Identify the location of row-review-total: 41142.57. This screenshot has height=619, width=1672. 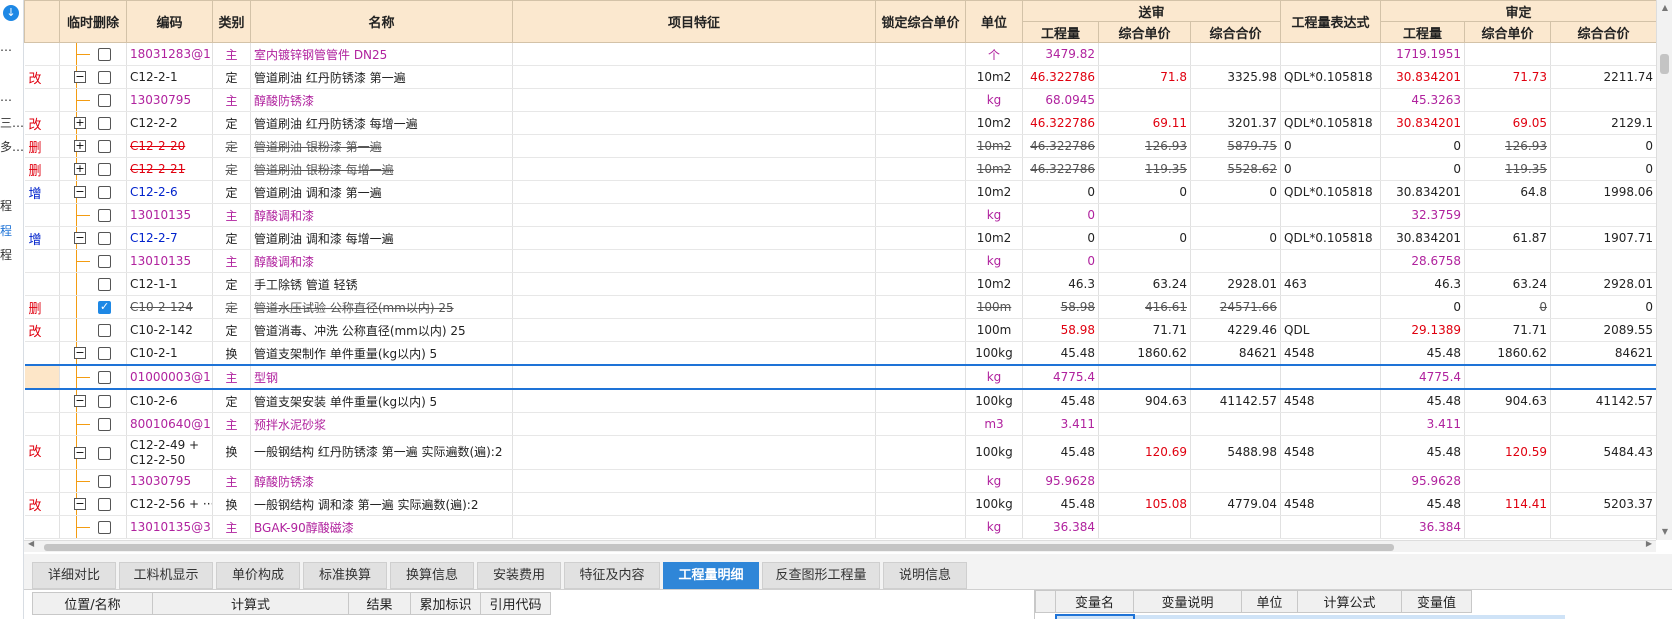
(1603, 401).